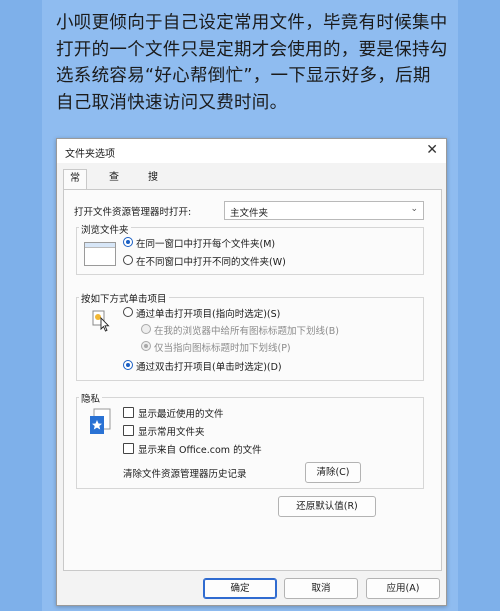  Describe the element at coordinates (200, 450) in the screenshot. I see `show-office-label: 显示来自 Office.com 的文件` at that location.